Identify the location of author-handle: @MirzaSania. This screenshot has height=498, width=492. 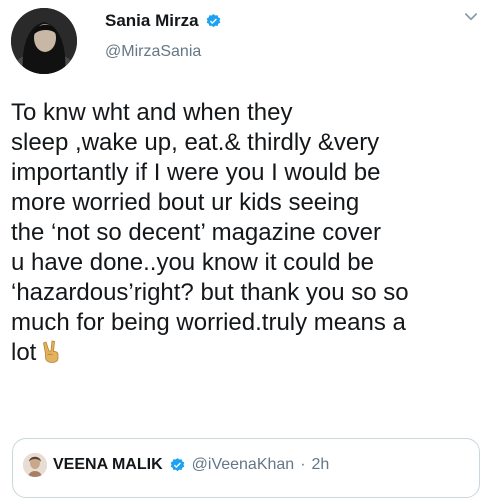
(153, 52).